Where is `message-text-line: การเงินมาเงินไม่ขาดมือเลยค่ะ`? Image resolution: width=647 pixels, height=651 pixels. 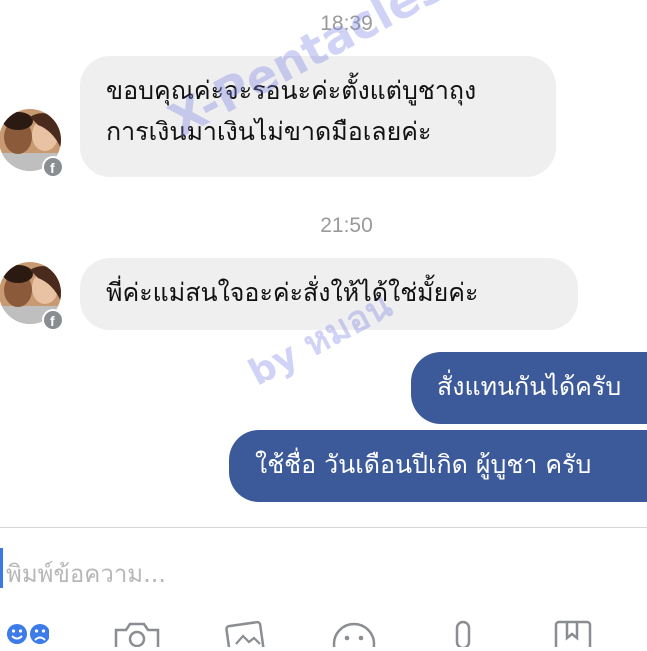
message-text-line: การเงินมาเงินไม่ขาดมือเลยค่ะ is located at coordinates (269, 131).